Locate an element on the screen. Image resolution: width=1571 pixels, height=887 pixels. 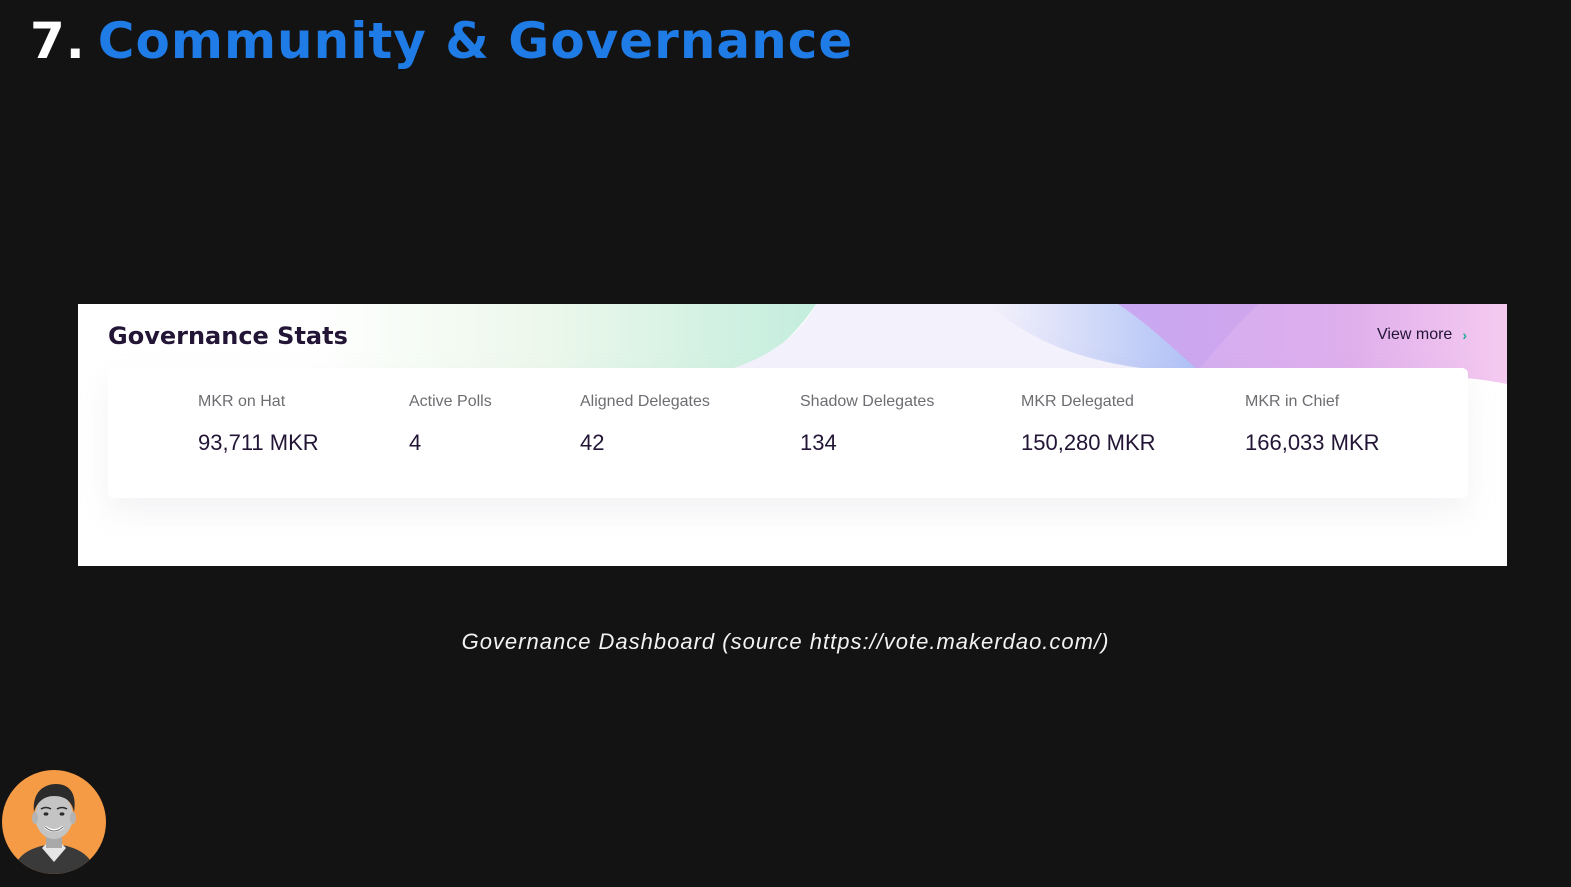
presenter-avatar is located at coordinates (54, 822).